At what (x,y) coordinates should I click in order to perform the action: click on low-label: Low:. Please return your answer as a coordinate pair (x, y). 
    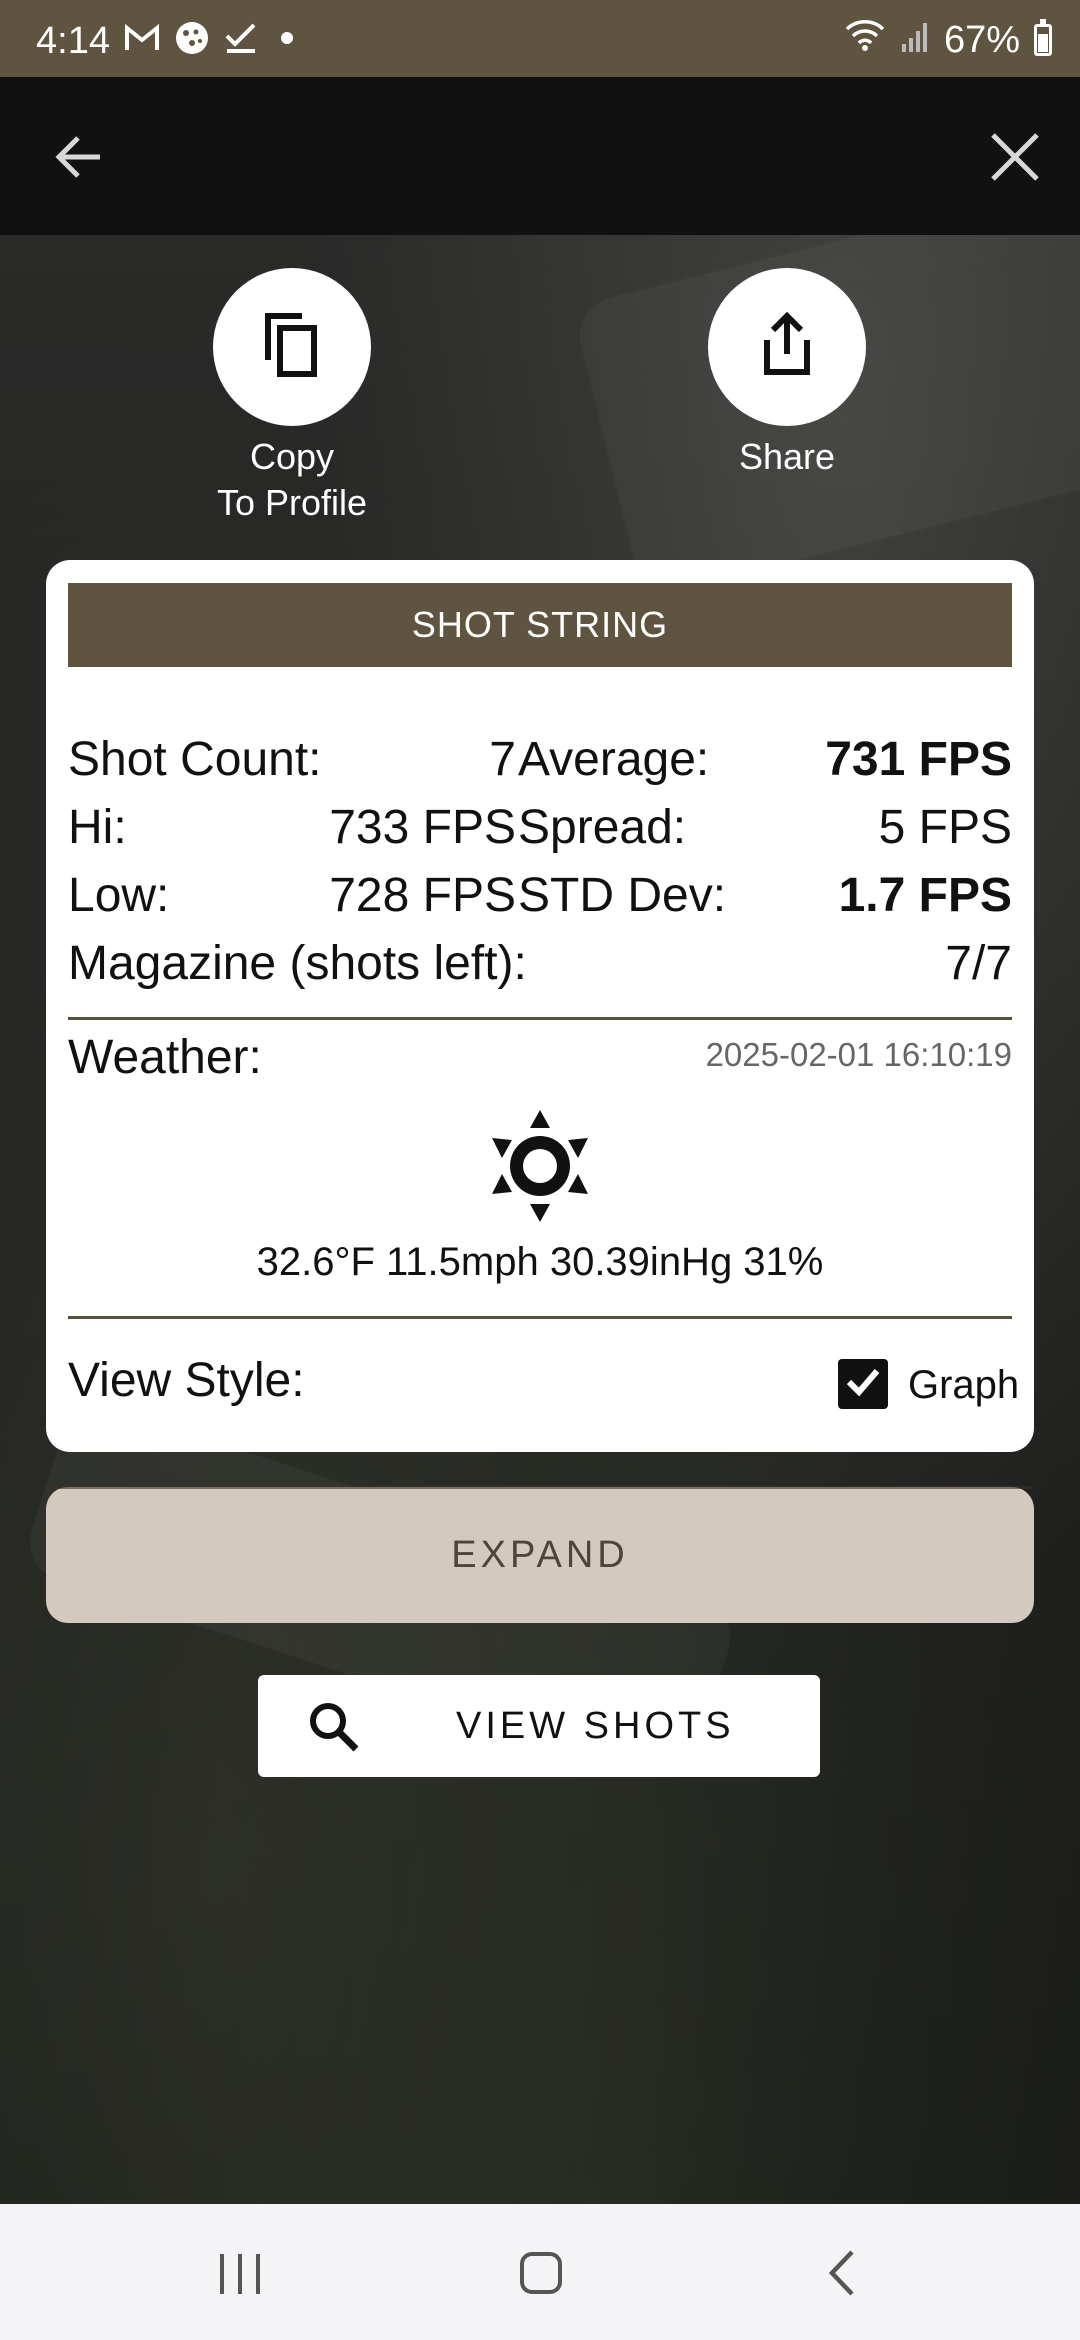
    Looking at the image, I should click on (119, 895).